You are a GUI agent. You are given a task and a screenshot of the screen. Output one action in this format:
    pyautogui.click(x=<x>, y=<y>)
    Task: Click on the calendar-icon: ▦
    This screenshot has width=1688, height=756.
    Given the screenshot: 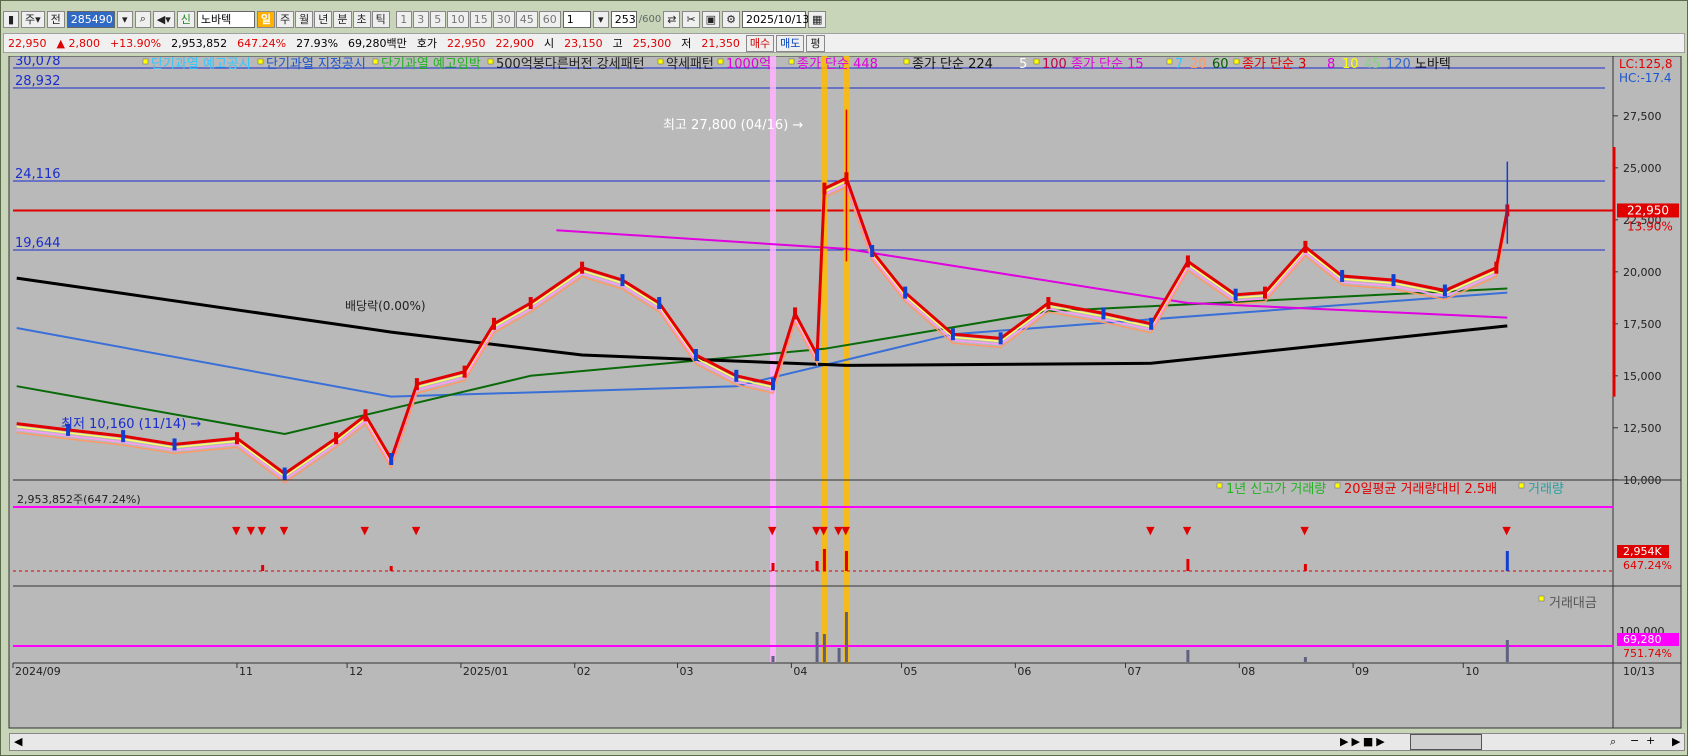 What is the action you would take?
    pyautogui.click(x=817, y=19)
    